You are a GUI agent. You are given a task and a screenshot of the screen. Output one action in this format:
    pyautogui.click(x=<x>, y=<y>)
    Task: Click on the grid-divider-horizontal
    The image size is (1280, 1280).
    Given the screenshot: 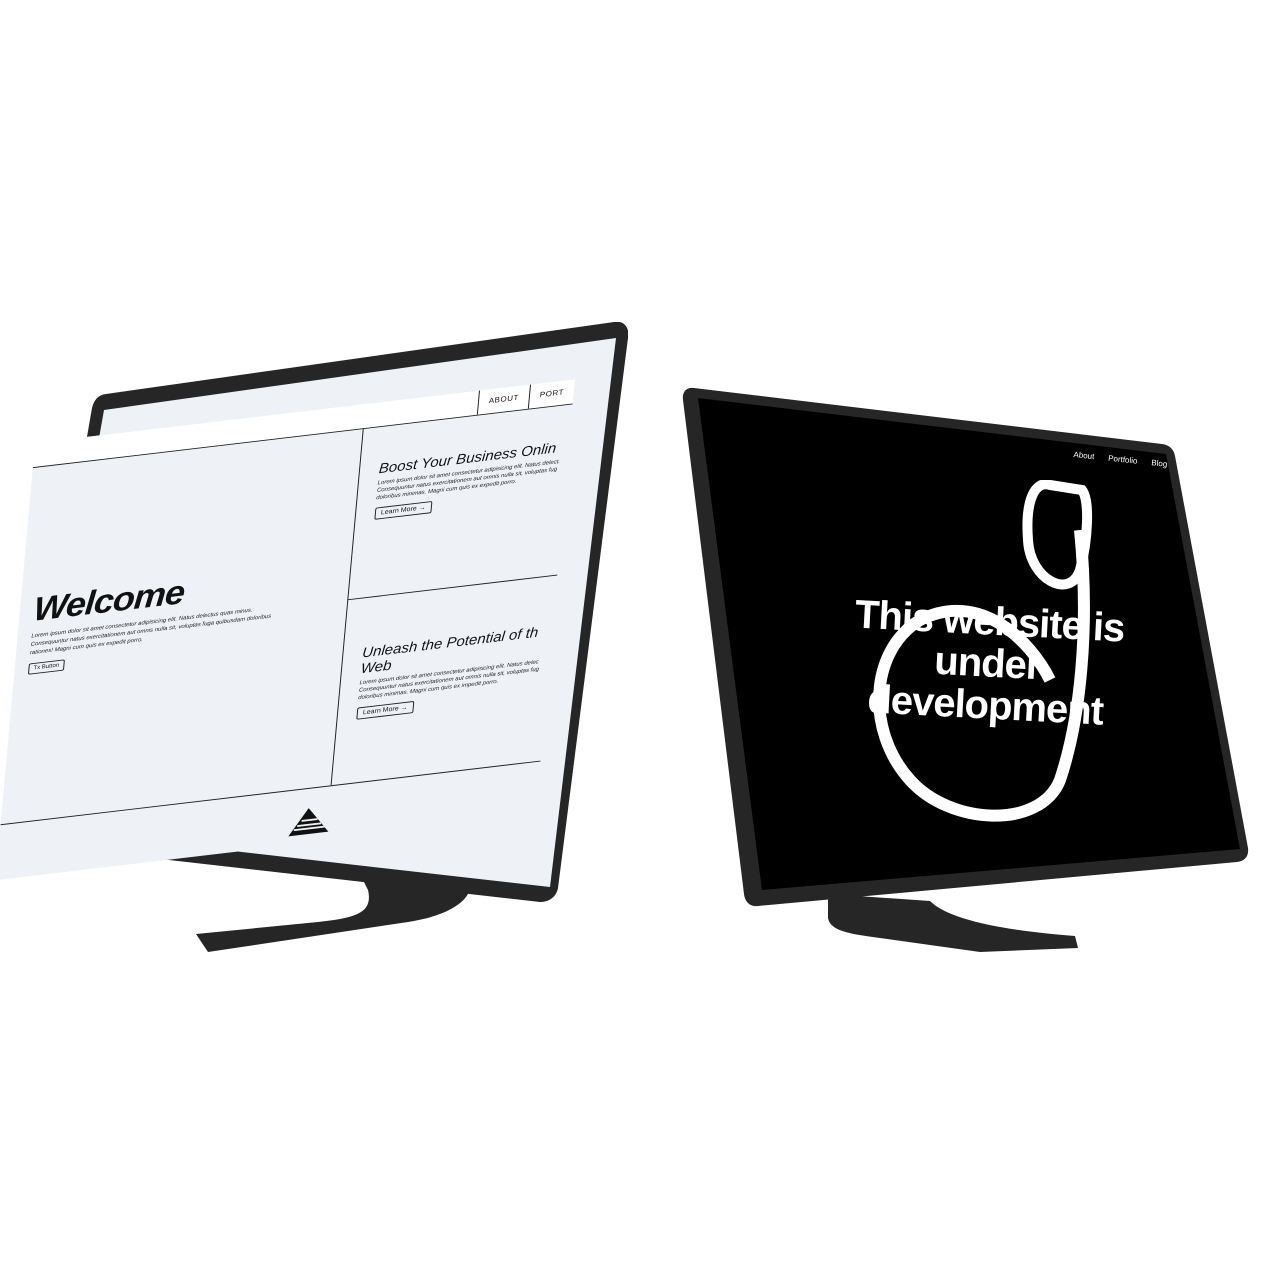 What is the action you would take?
    pyautogui.click(x=457, y=587)
    